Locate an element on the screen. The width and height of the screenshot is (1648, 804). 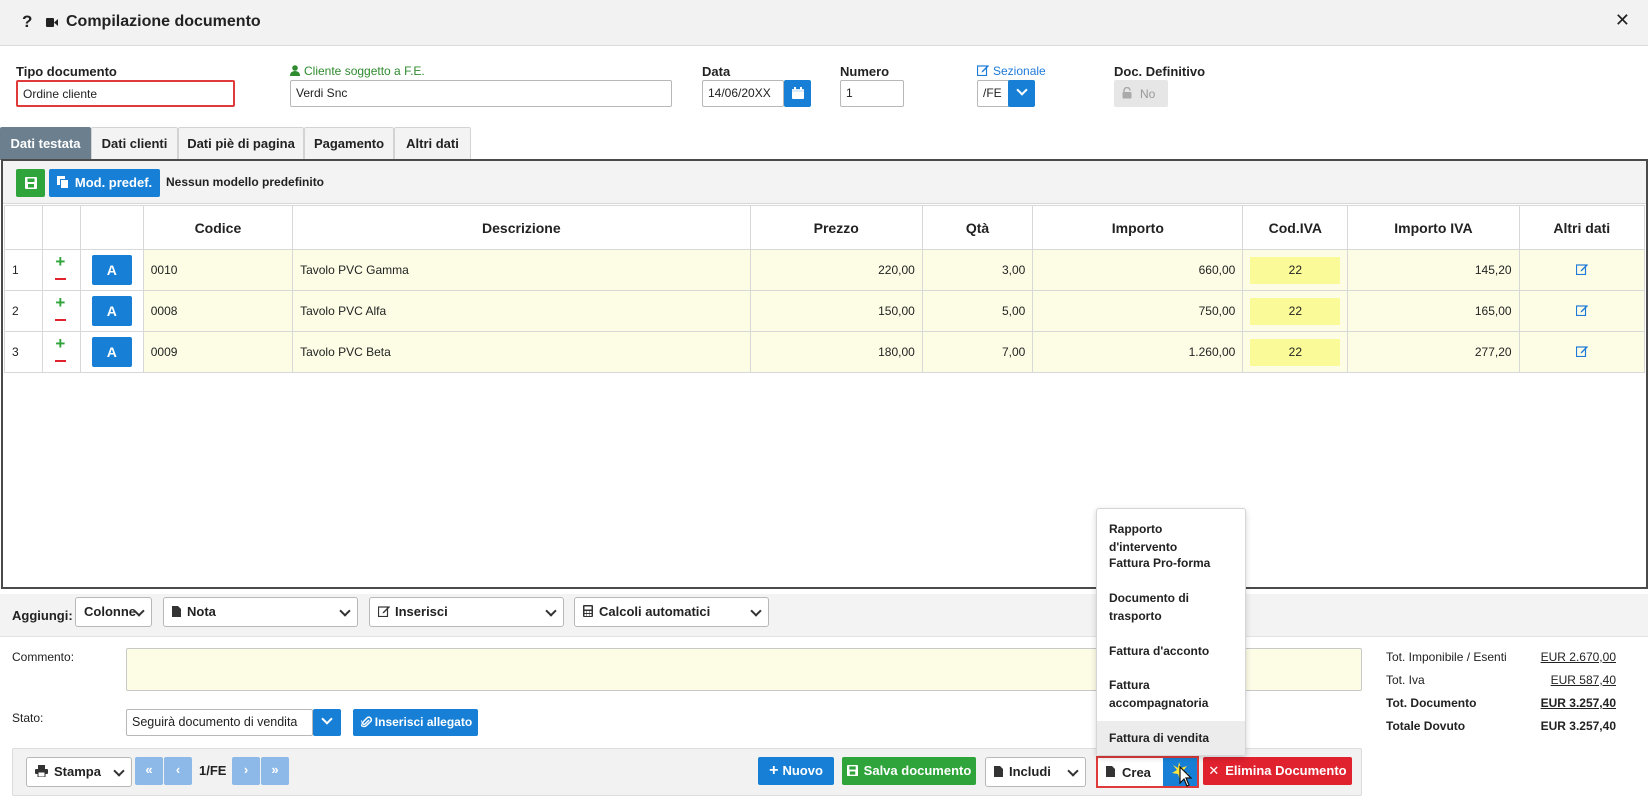
col-header-prezzo: Prezzo is located at coordinates (836, 227).